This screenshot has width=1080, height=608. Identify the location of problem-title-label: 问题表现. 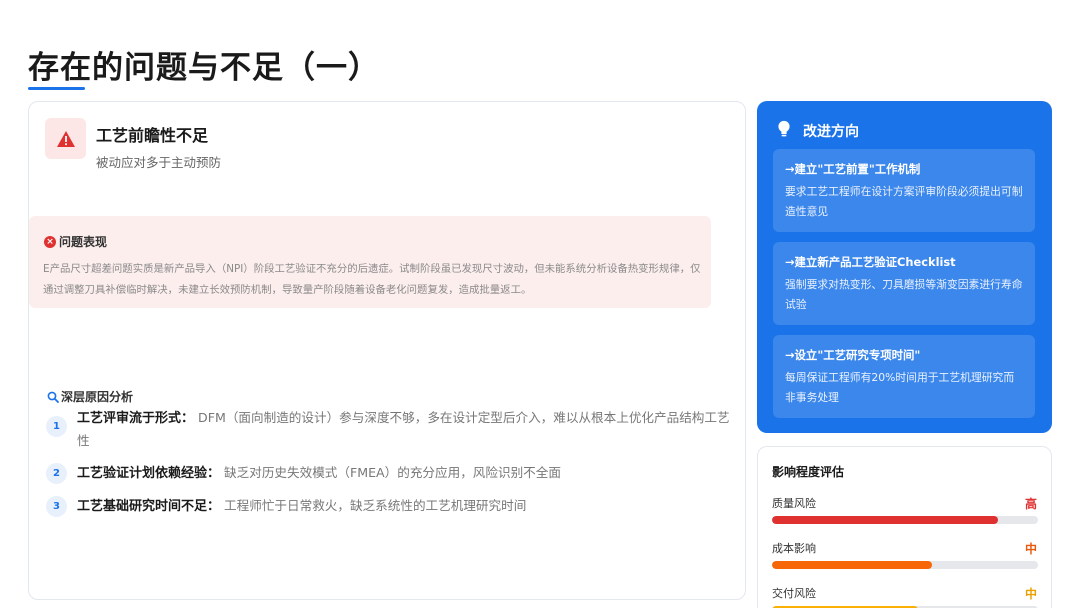
(83, 242).